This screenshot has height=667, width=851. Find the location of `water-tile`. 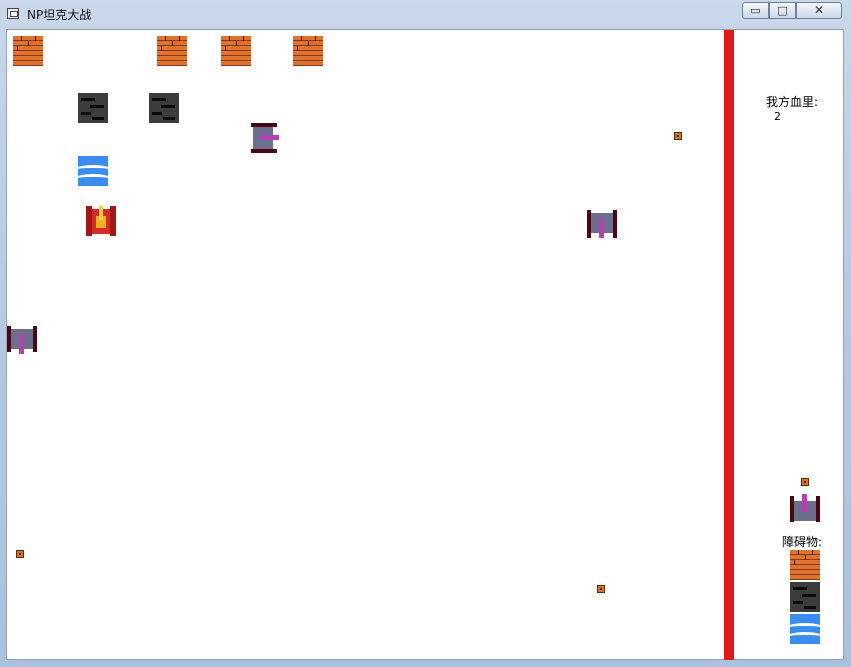

water-tile is located at coordinates (93, 171).